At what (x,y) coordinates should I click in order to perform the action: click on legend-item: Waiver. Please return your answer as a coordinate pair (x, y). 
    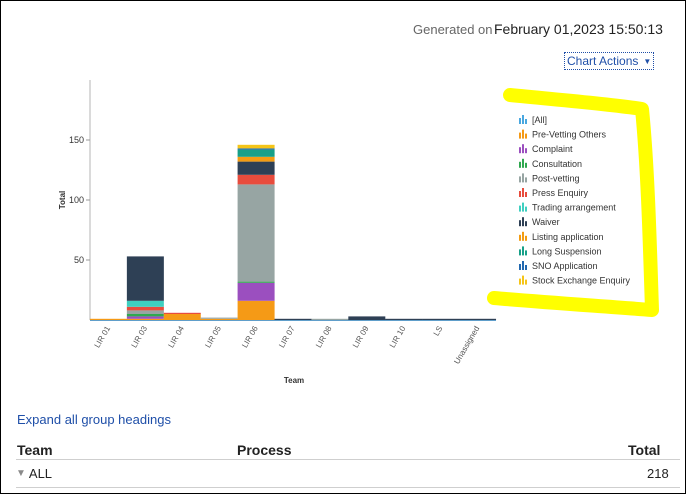
    Looking at the image, I should click on (539, 222).